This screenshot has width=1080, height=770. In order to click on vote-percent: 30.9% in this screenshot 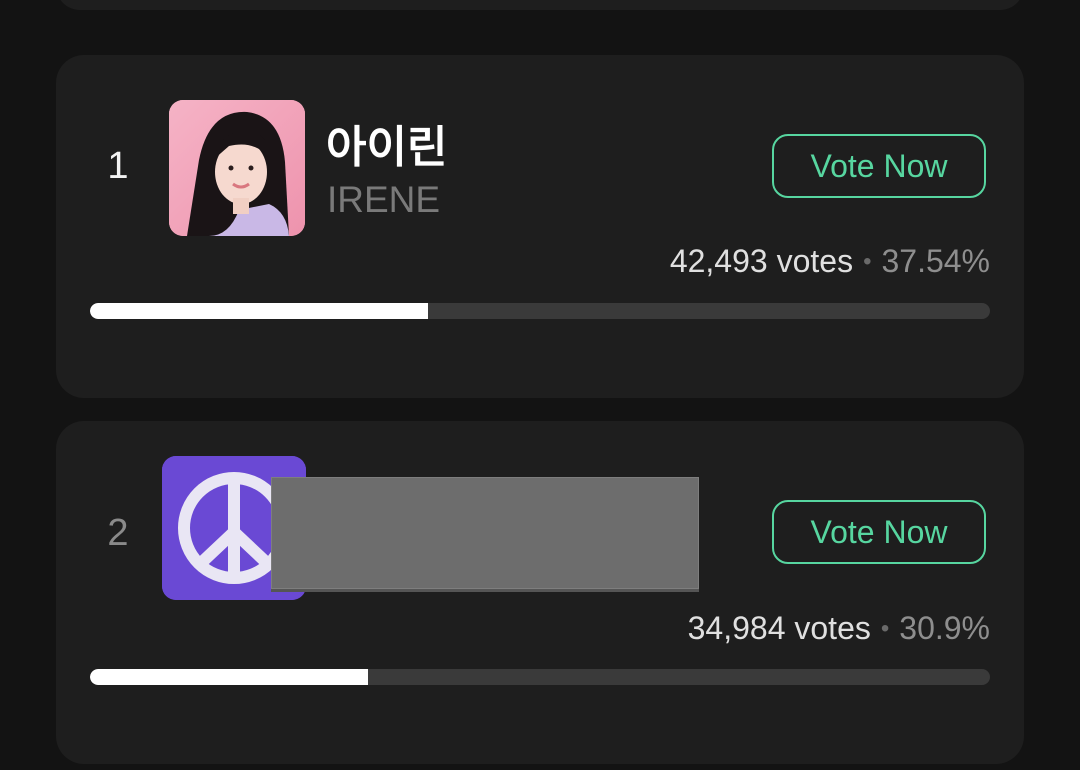, I will do `click(944, 628)`.